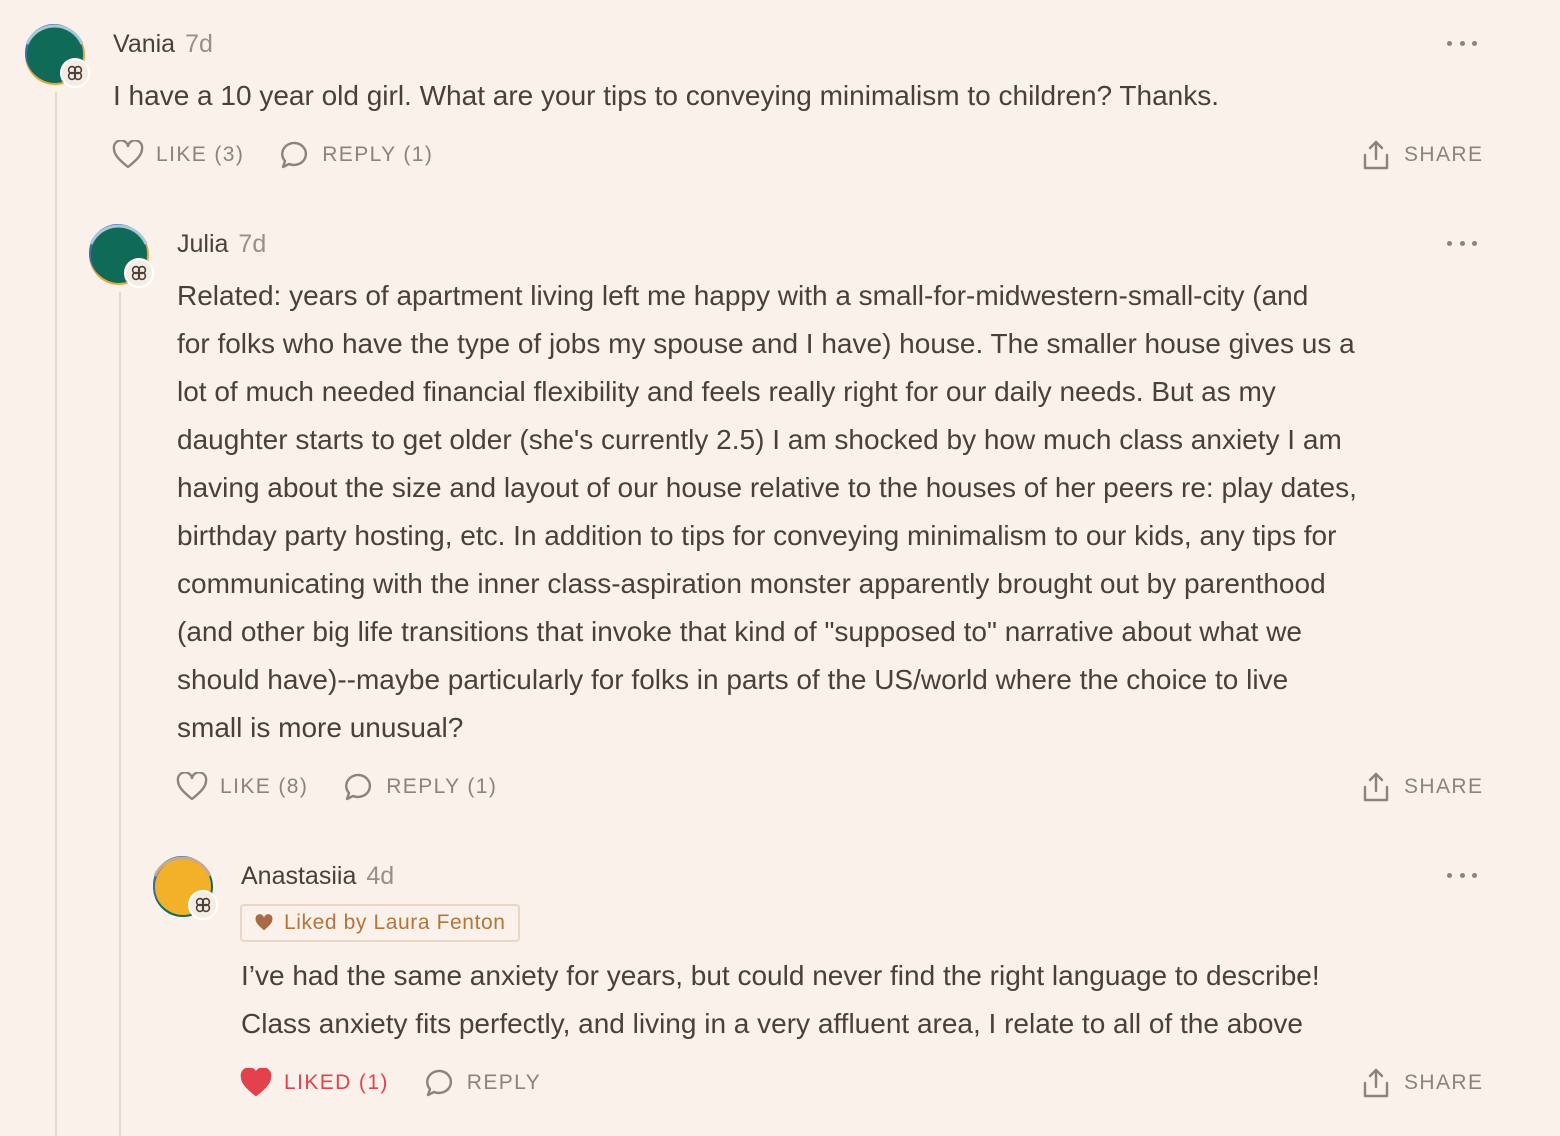 This screenshot has width=1560, height=1136. I want to click on like-label: LIKE (8), so click(264, 786).